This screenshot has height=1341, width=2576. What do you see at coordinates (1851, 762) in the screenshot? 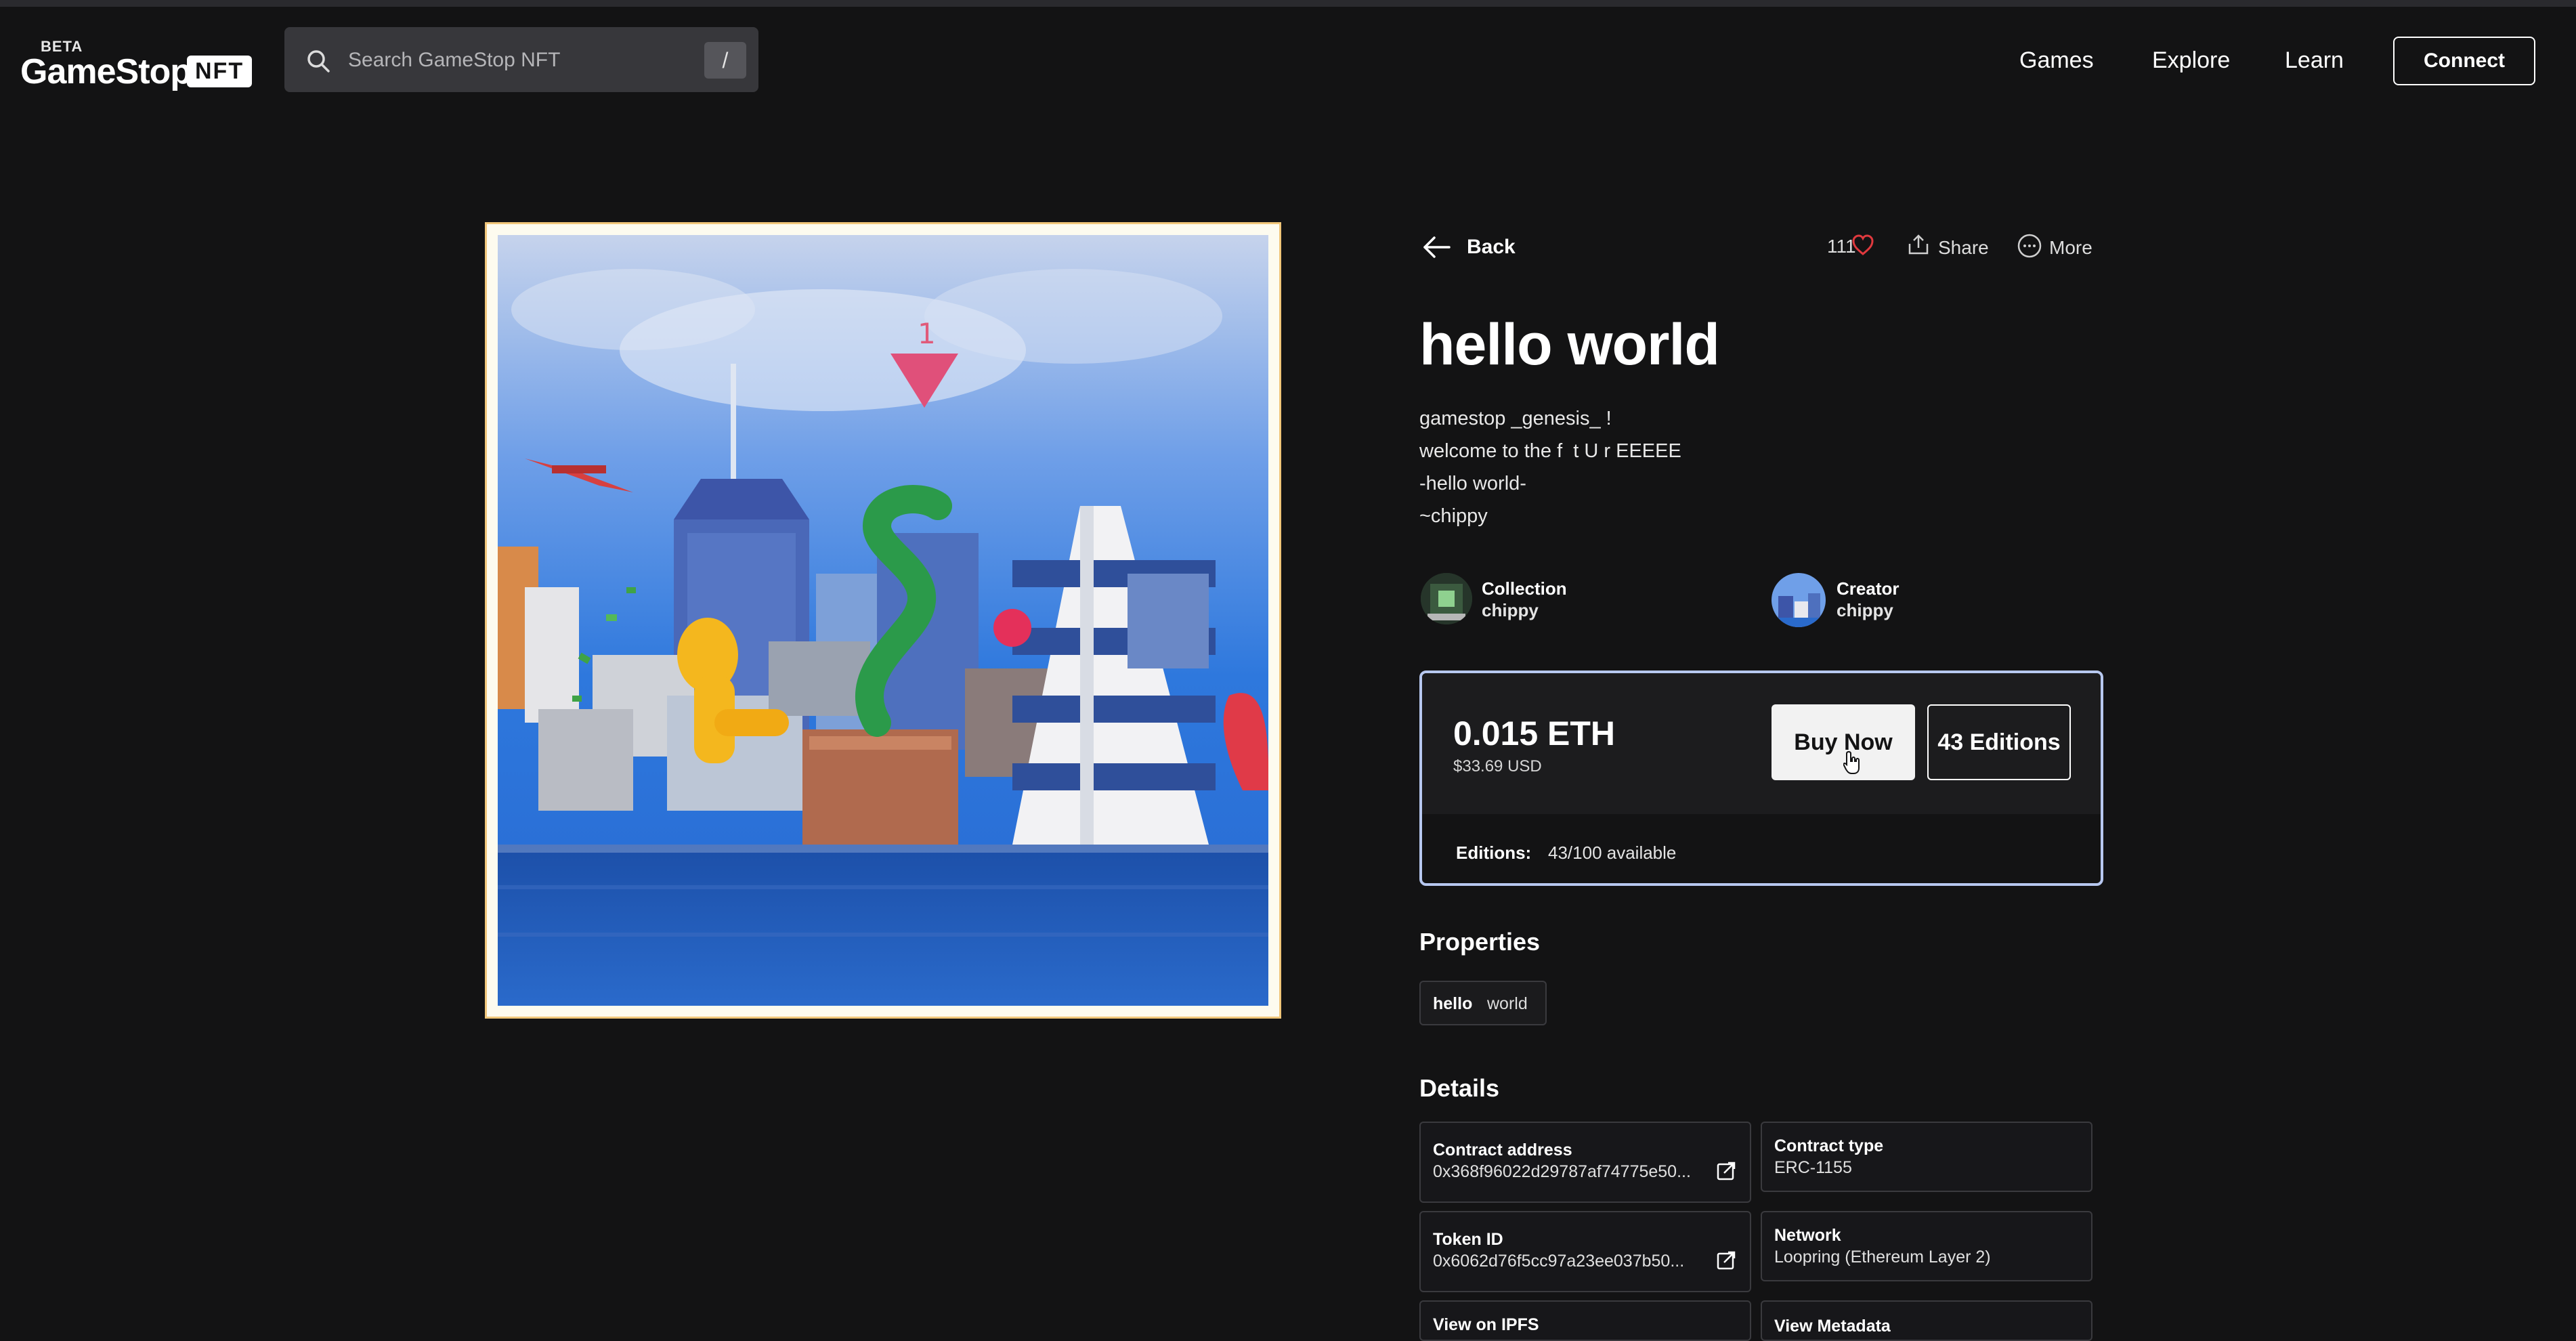
I see `hand-cursor-icon` at bounding box center [1851, 762].